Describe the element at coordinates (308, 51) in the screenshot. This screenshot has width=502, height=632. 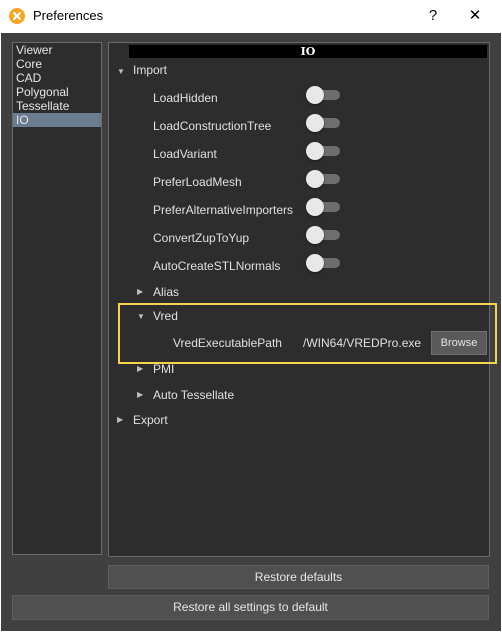
I see `panel-header: IO` at that location.